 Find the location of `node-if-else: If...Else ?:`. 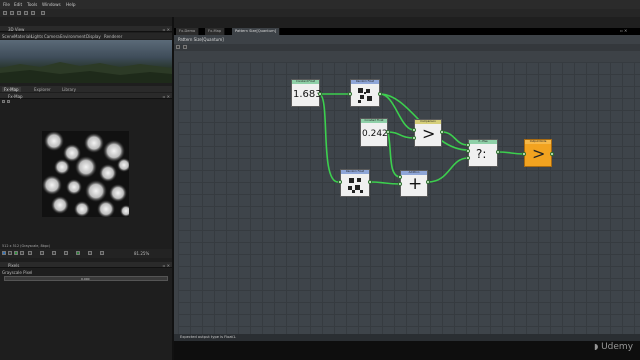

node-if-else: If...Else ?: is located at coordinates (483, 153).